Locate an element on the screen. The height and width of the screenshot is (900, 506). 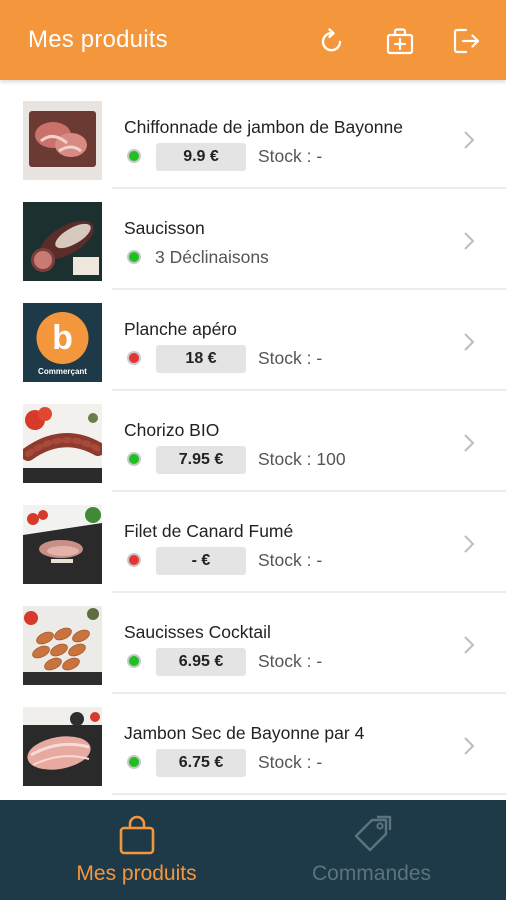
product-row: Saucisses Cocktail 6.95 € Stock : - is located at coordinates (253, 643).